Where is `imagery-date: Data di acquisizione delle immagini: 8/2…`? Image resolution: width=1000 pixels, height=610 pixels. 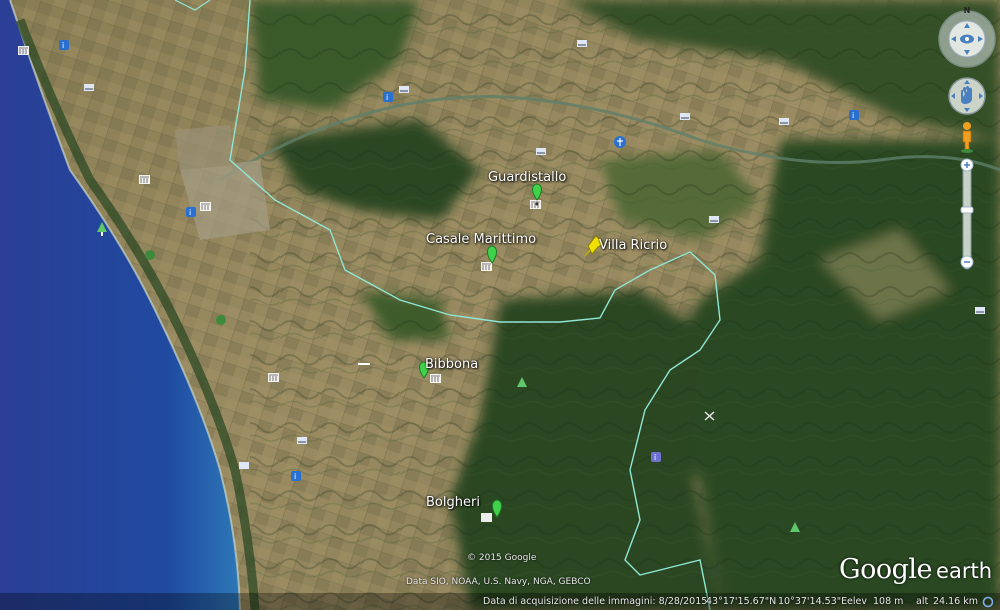 imagery-date: Data di acquisizione delle immagini: 8/2… is located at coordinates (595, 601).